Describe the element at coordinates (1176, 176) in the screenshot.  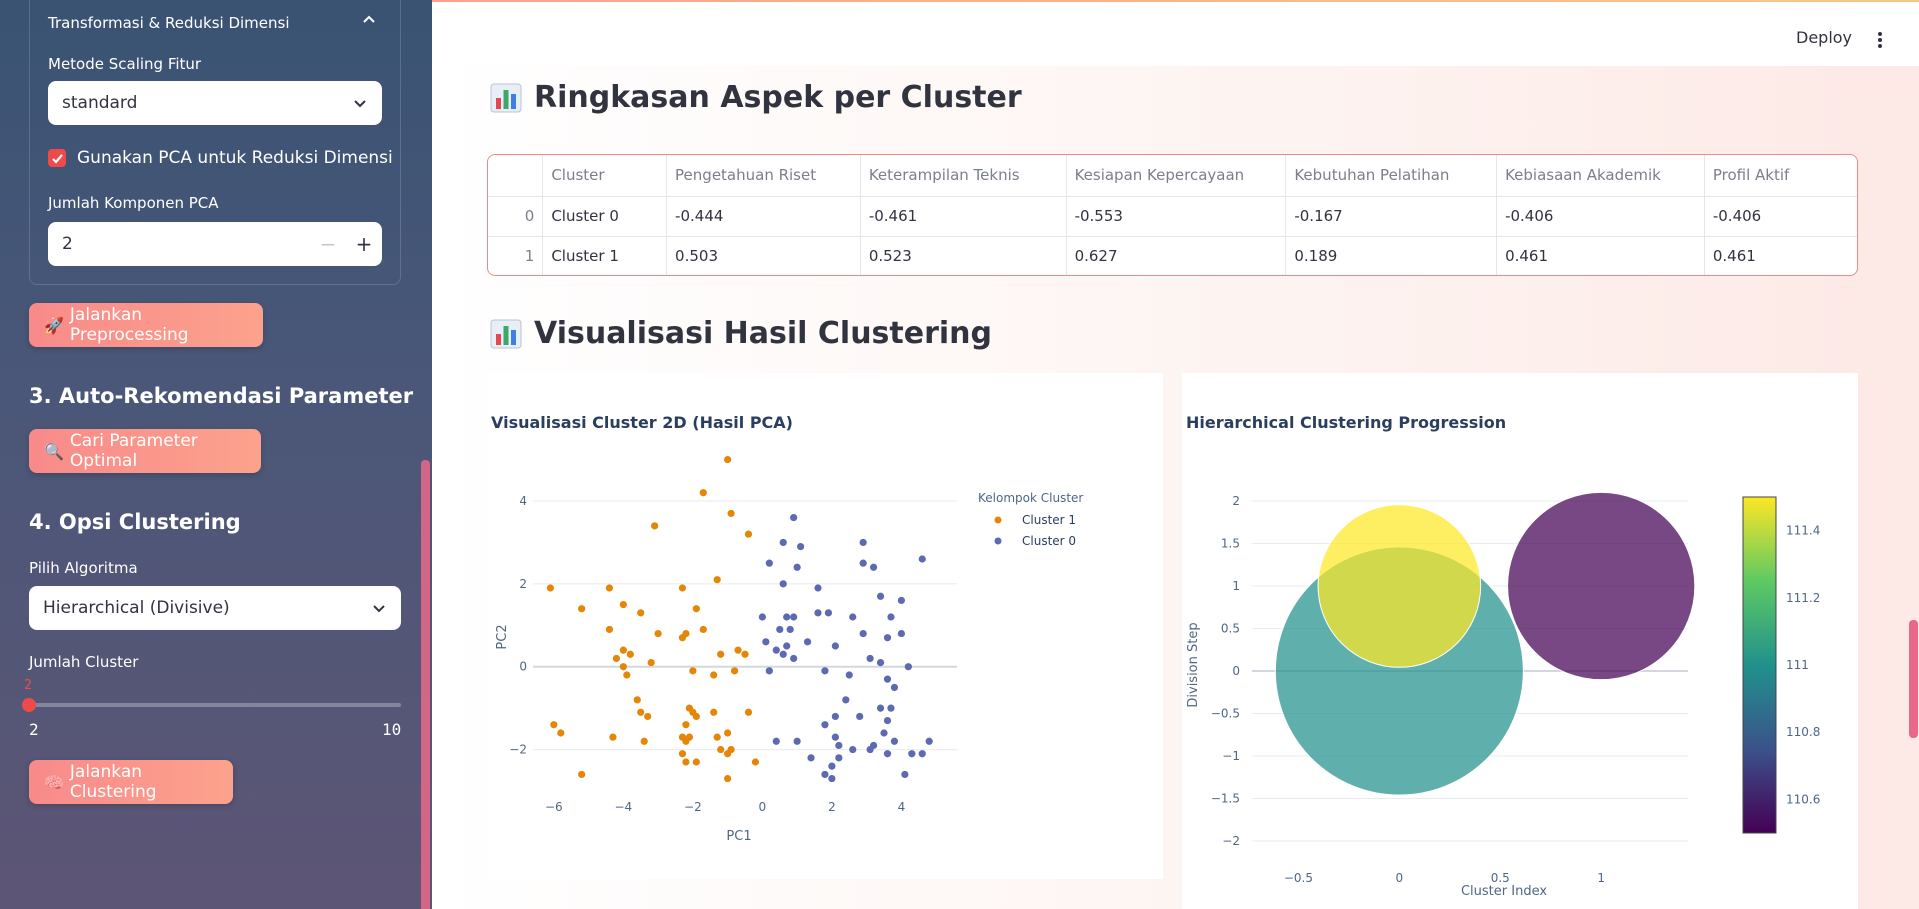
I see `column-header: Kesiapan Kepercayaan` at that location.